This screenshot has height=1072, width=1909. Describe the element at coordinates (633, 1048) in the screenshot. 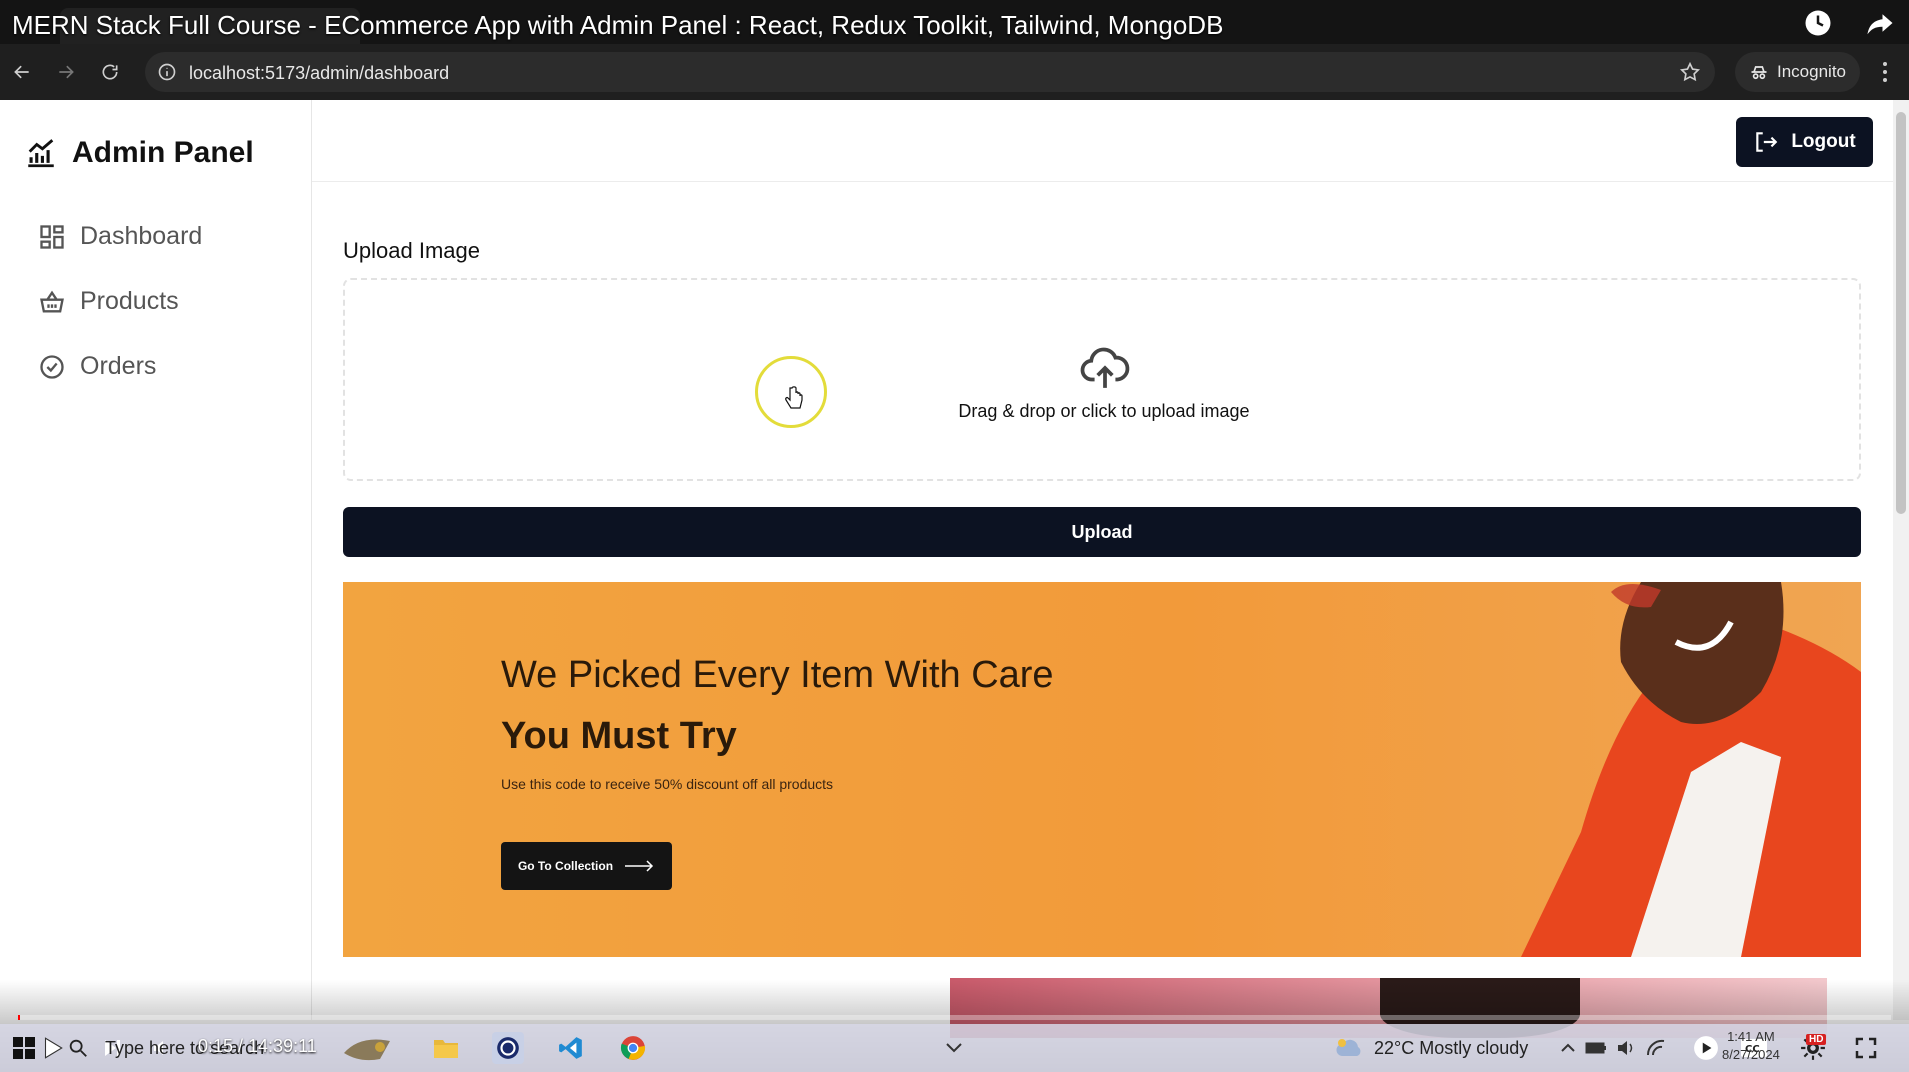

I see `chrome-icon` at that location.